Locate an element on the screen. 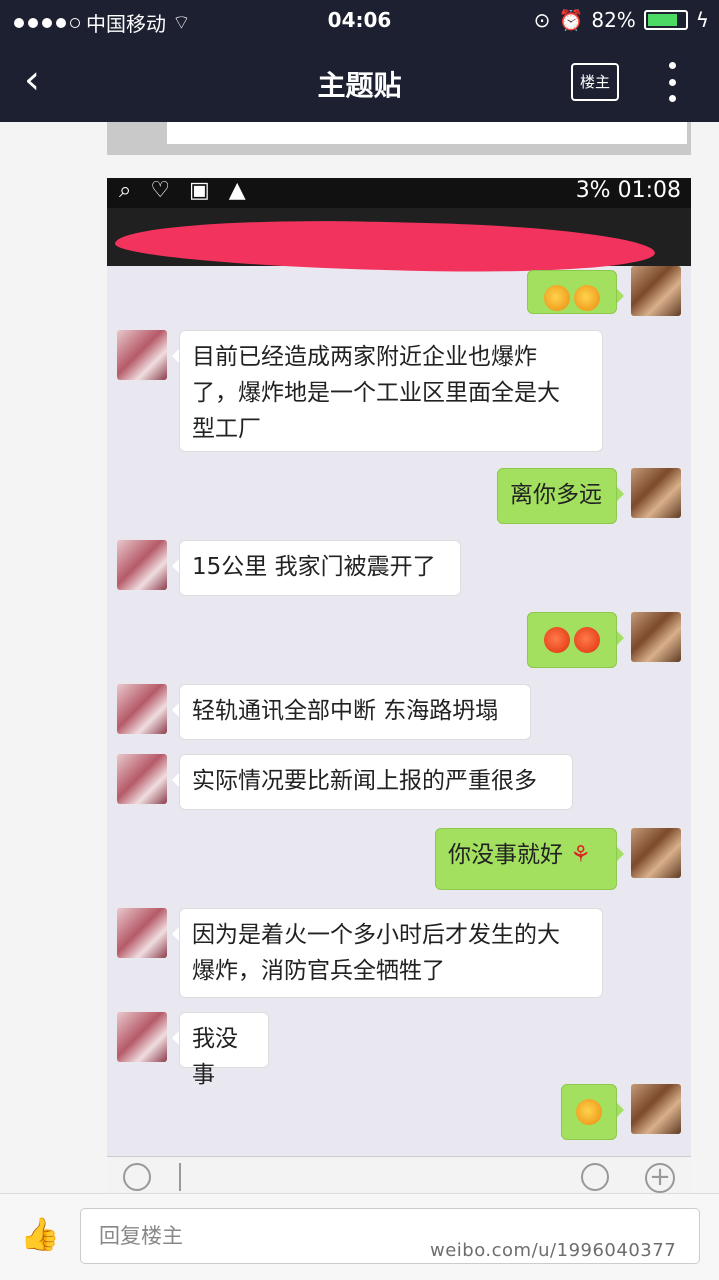 This screenshot has width=719, height=1280. battery-fill is located at coordinates (662, 20).